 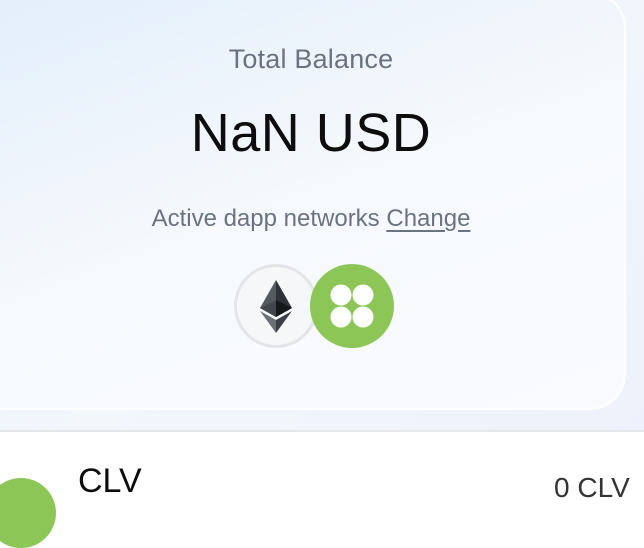 What do you see at coordinates (265, 218) in the screenshot?
I see `active-networks-label: Active dapp networks` at bounding box center [265, 218].